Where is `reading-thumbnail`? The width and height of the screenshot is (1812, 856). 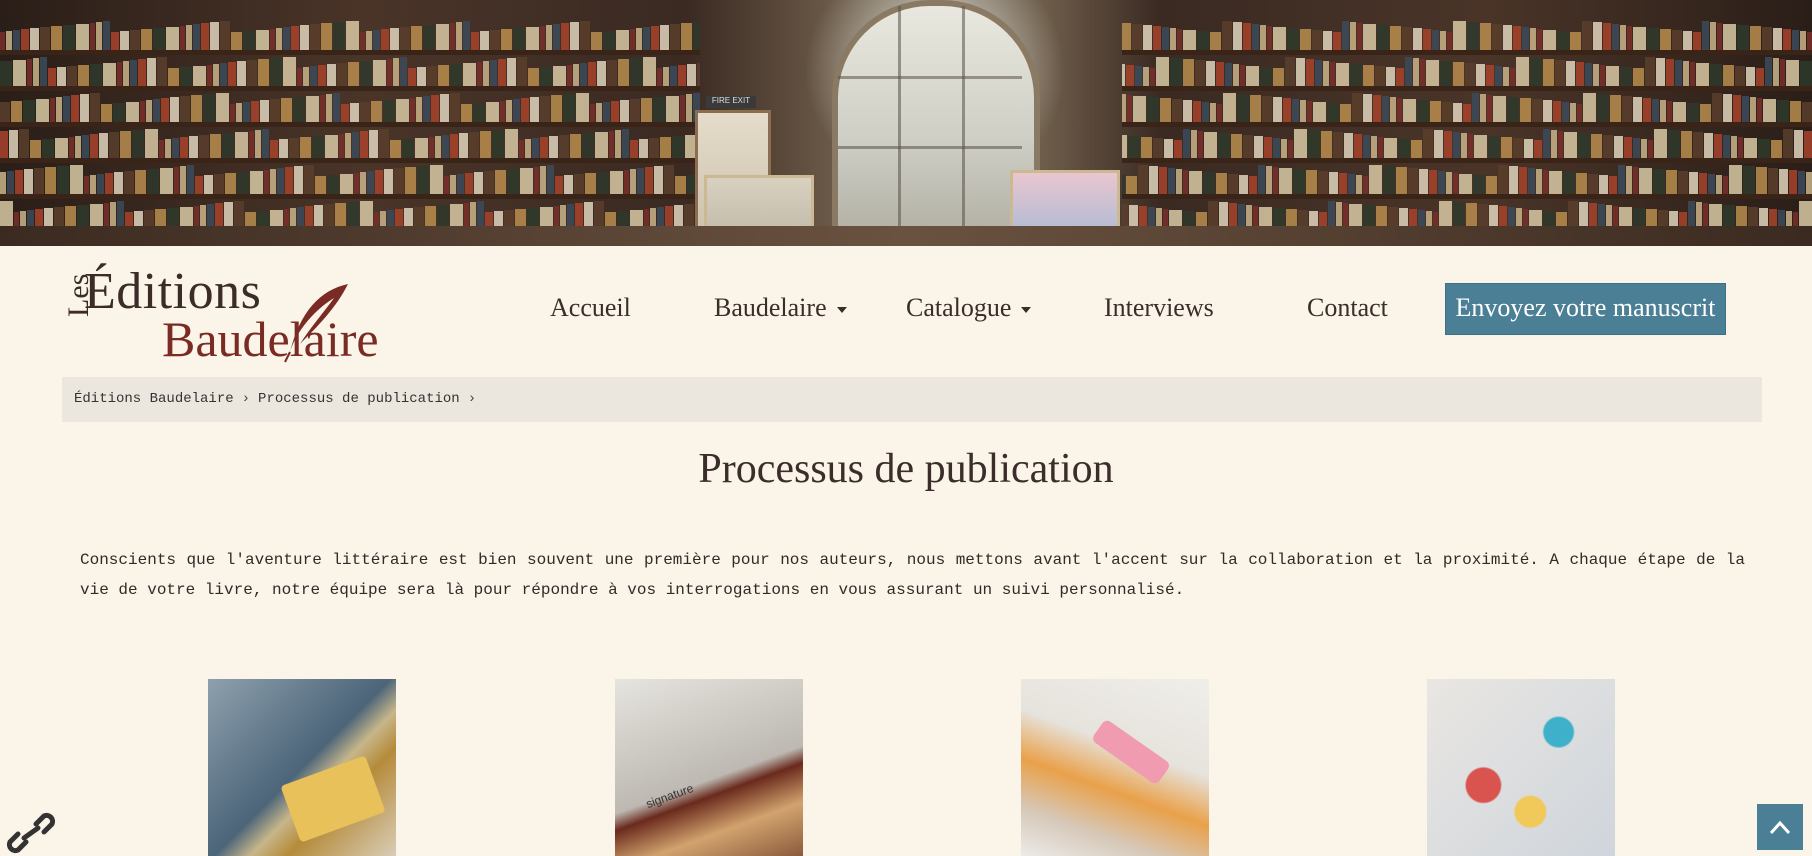 reading-thumbnail is located at coordinates (302, 767).